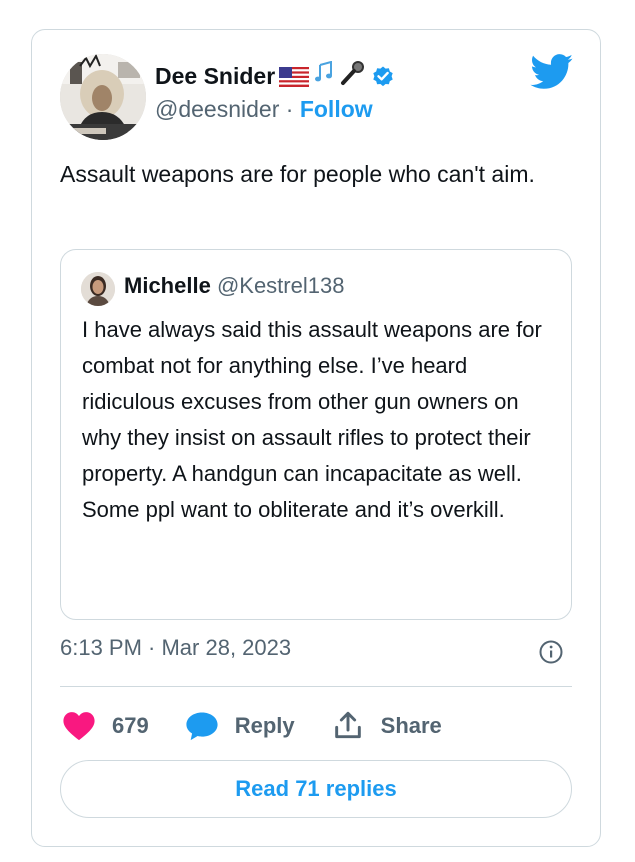 The width and height of the screenshot is (635, 862). I want to click on action-bar: 679 Reply Share, so click(270, 726).